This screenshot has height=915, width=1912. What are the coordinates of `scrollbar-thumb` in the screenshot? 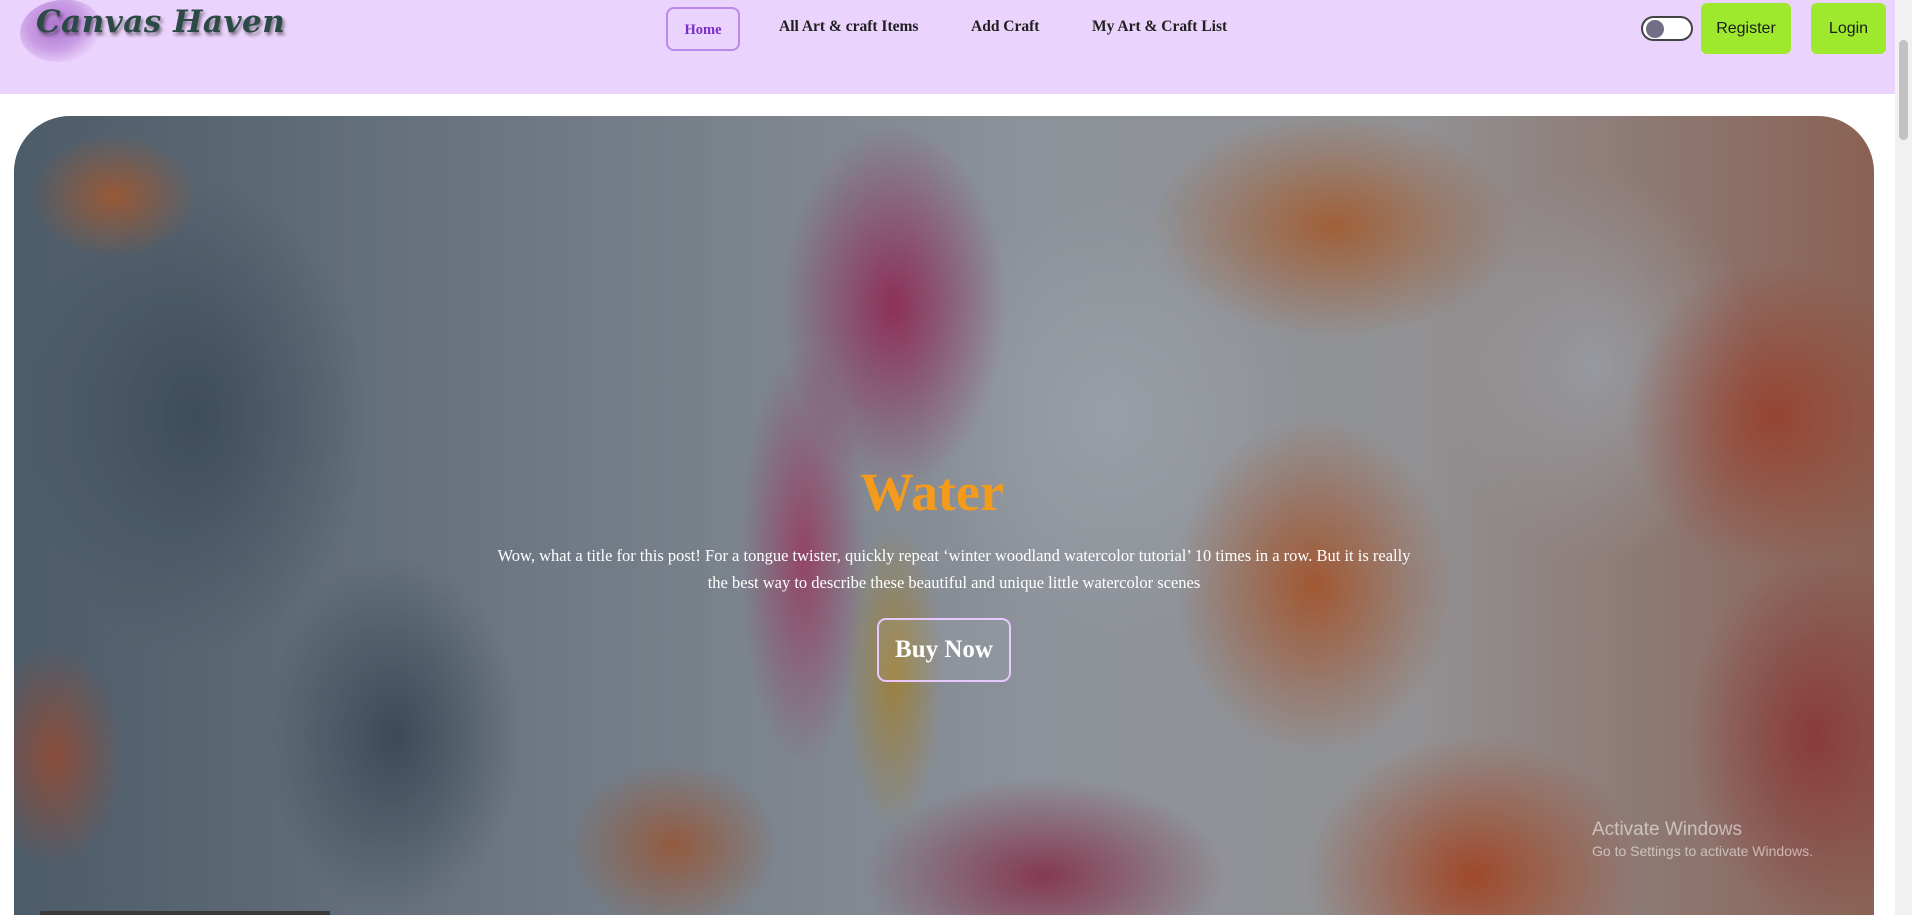 It's located at (1903, 90).